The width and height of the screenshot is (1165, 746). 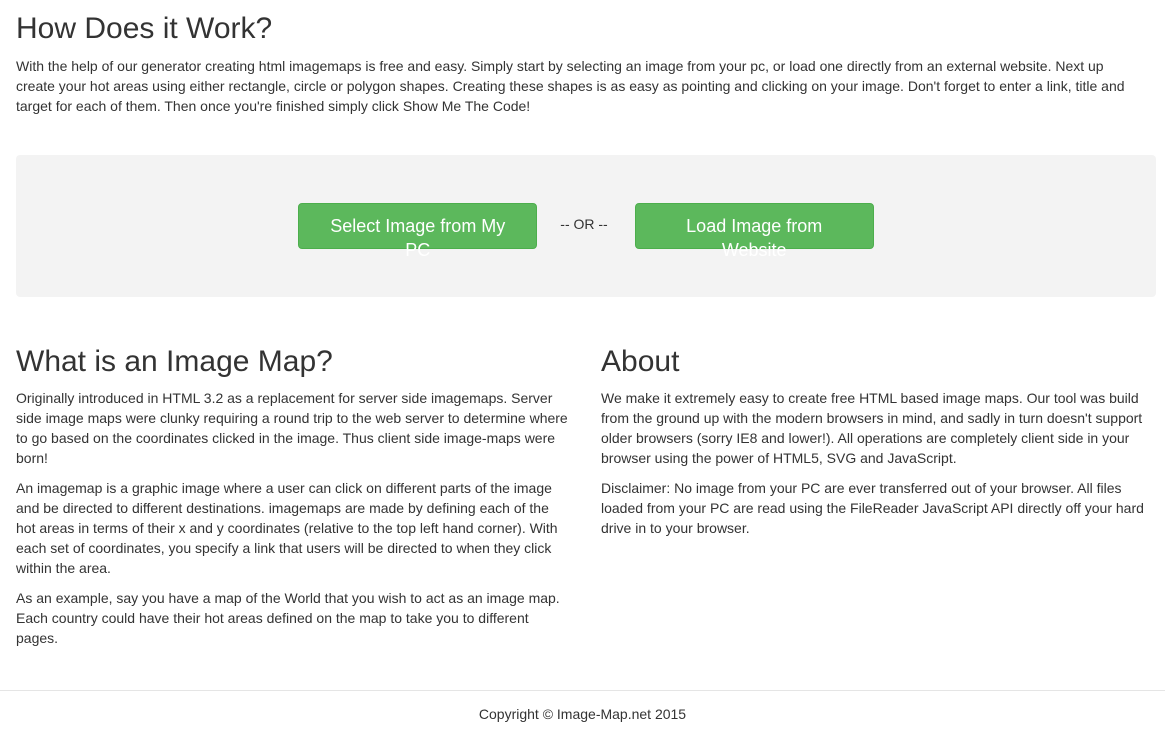 I want to click on select-image-from-pc-button: Select Image from My PC, so click(x=418, y=231).